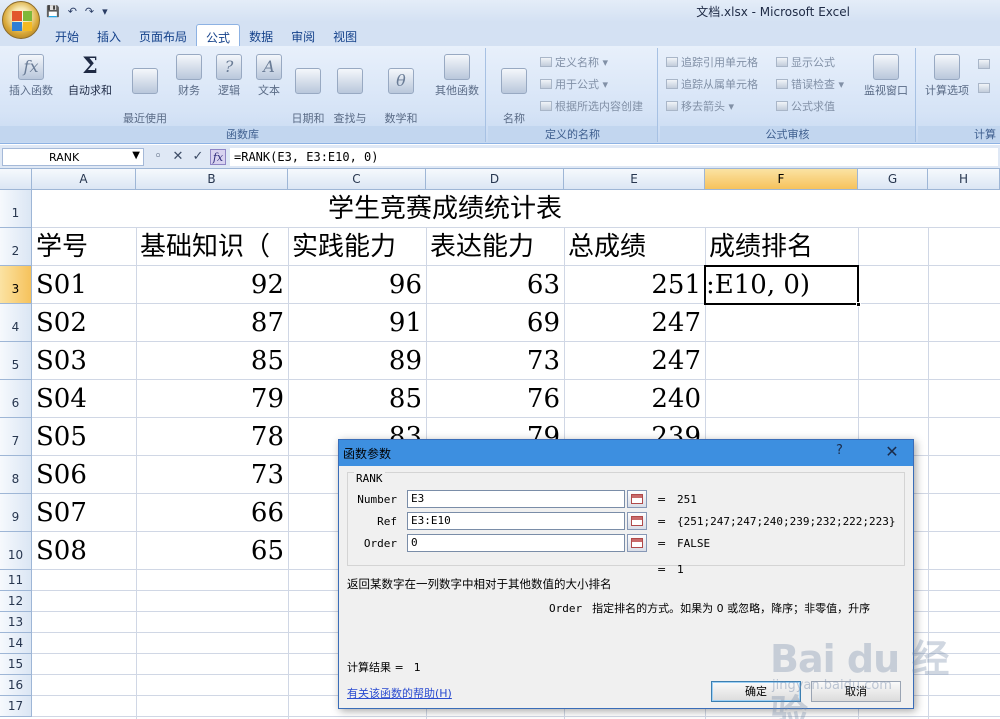 The height and width of the screenshot is (719, 1000). I want to click on tab-2: 页面布局, so click(163, 35).